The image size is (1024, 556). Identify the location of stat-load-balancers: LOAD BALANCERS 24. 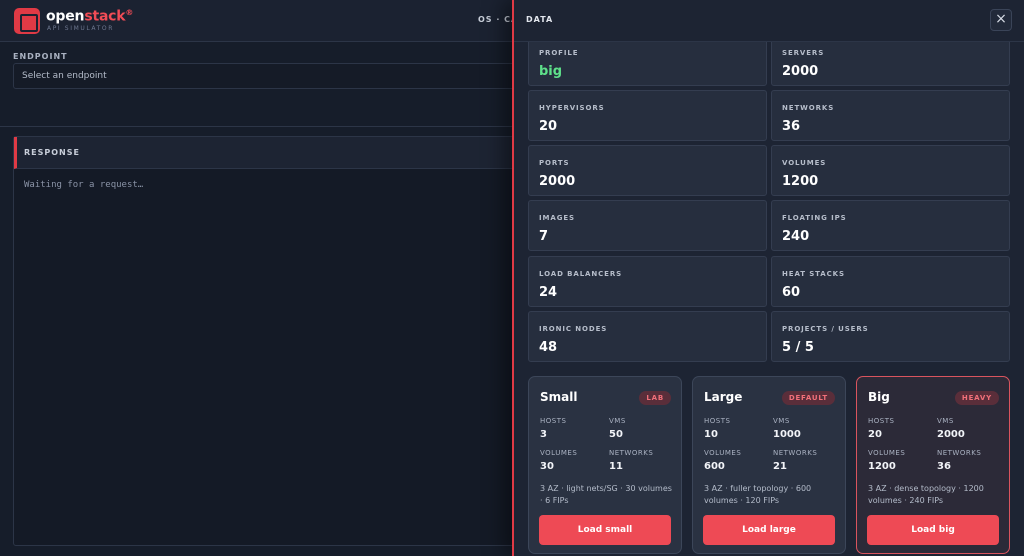
(647, 281).